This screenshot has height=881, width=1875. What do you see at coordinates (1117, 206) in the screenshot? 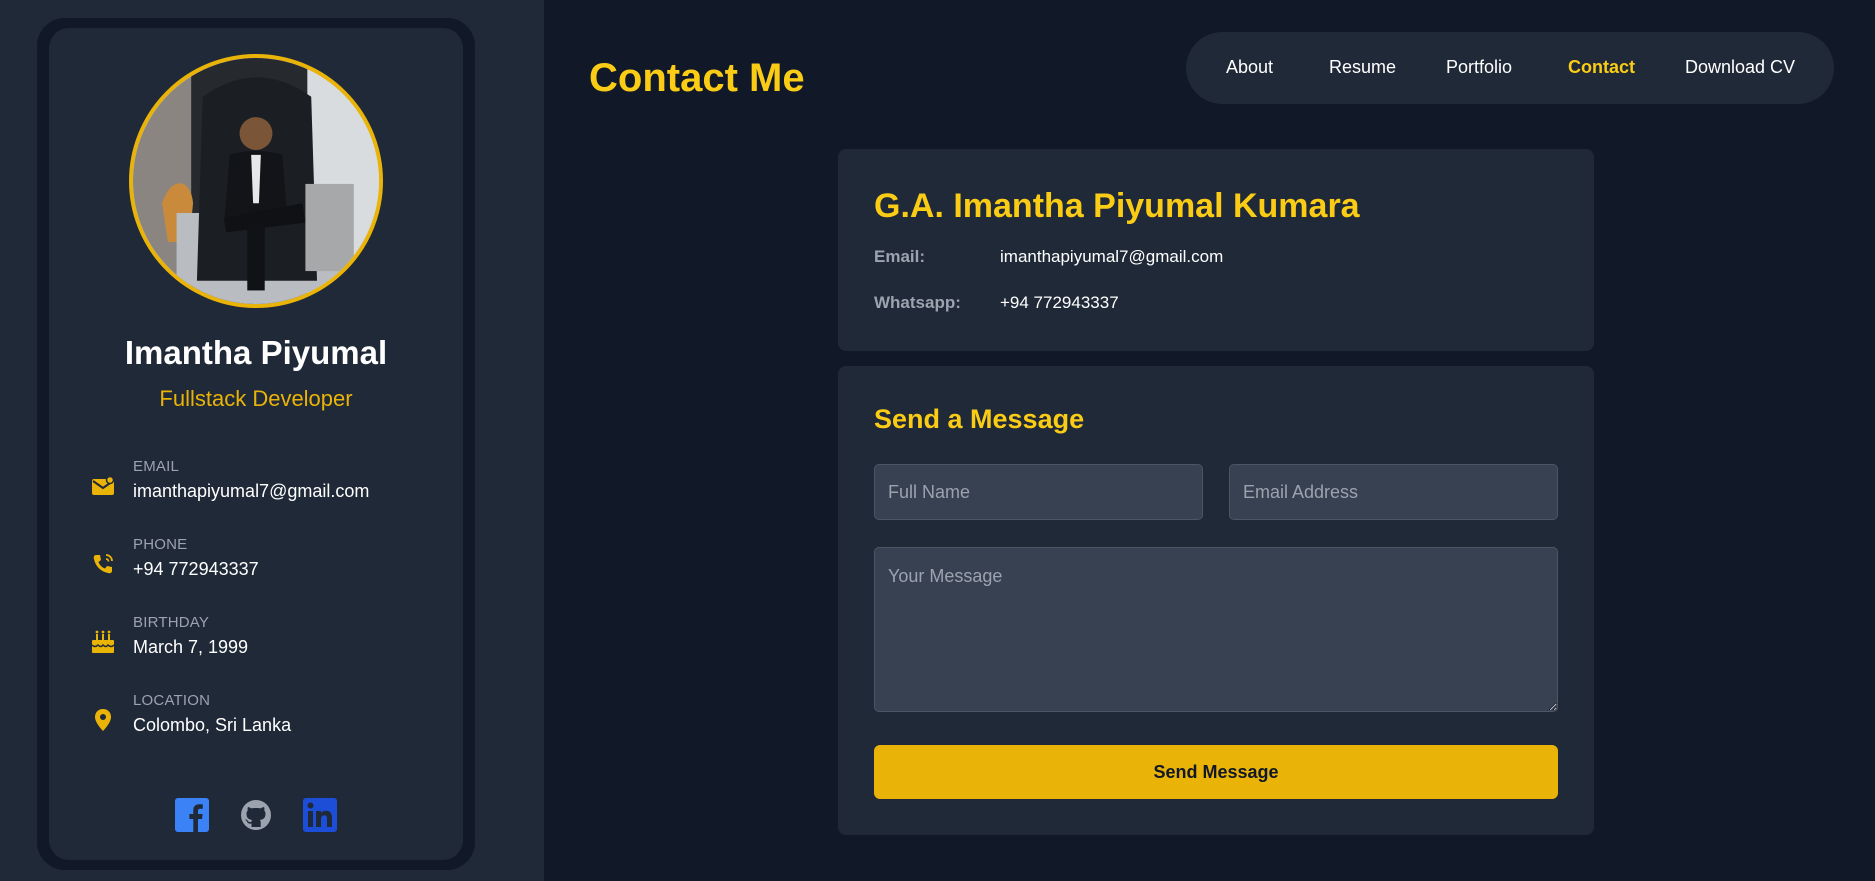
I see `contact-name: G.A. Imantha Piyumal Kumara` at bounding box center [1117, 206].